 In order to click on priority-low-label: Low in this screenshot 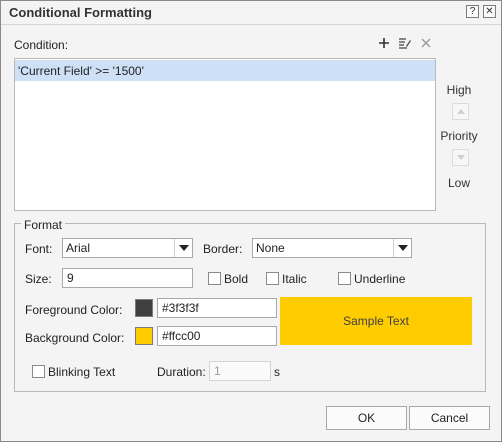, I will do `click(458, 183)`.